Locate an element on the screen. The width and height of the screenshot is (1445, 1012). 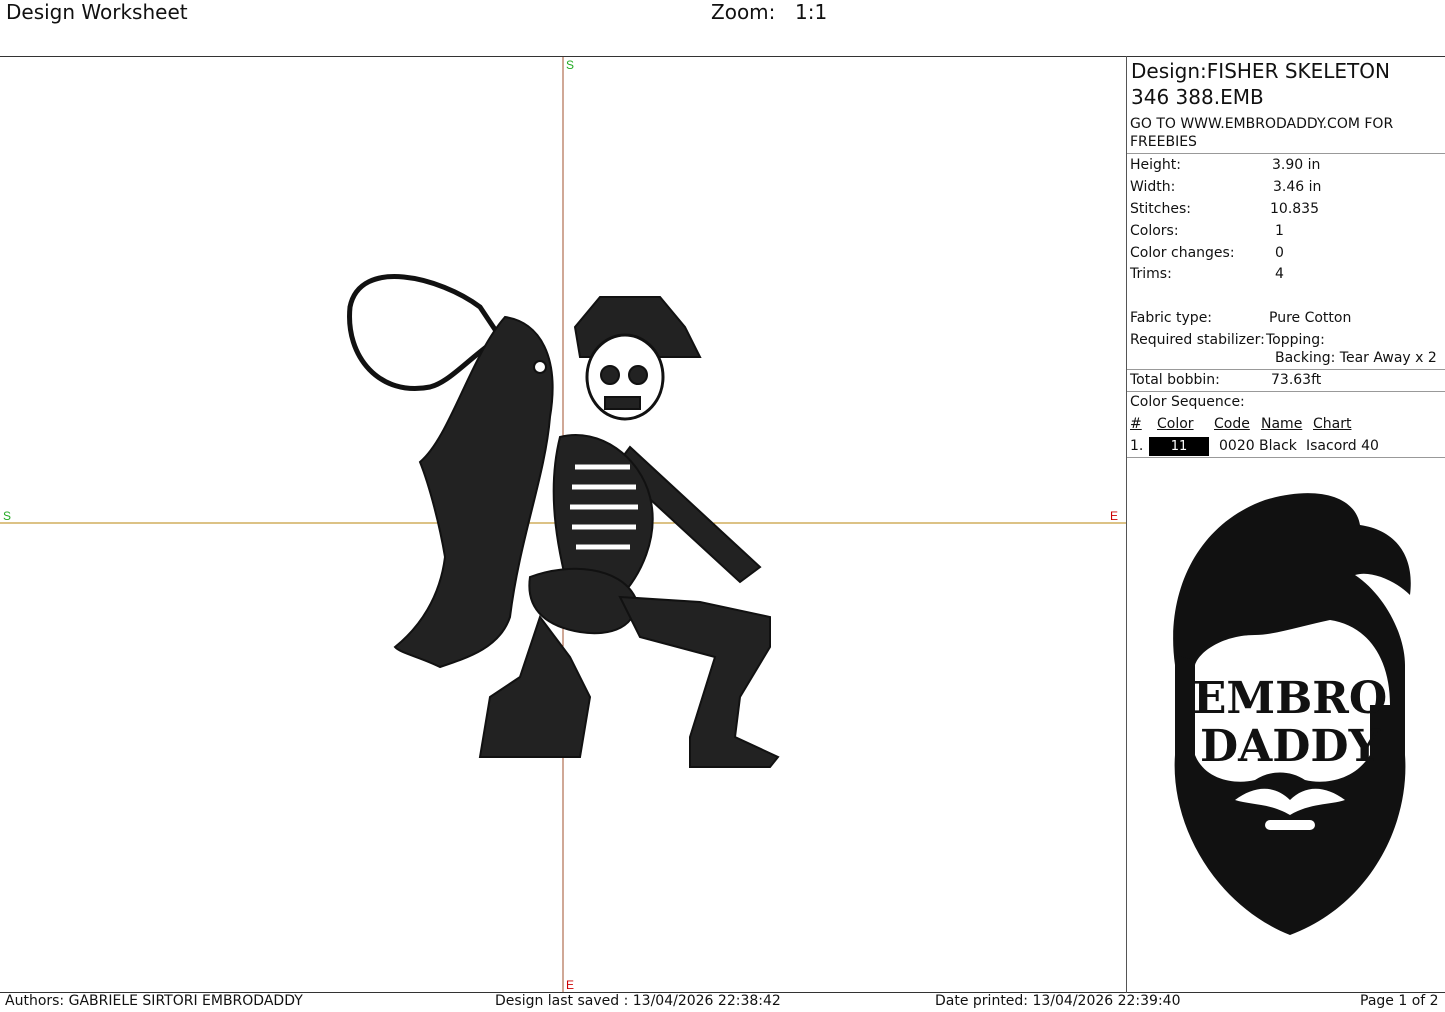
bearded-man-logo-icon: EMBRO DADDY is located at coordinates (1292, 714).